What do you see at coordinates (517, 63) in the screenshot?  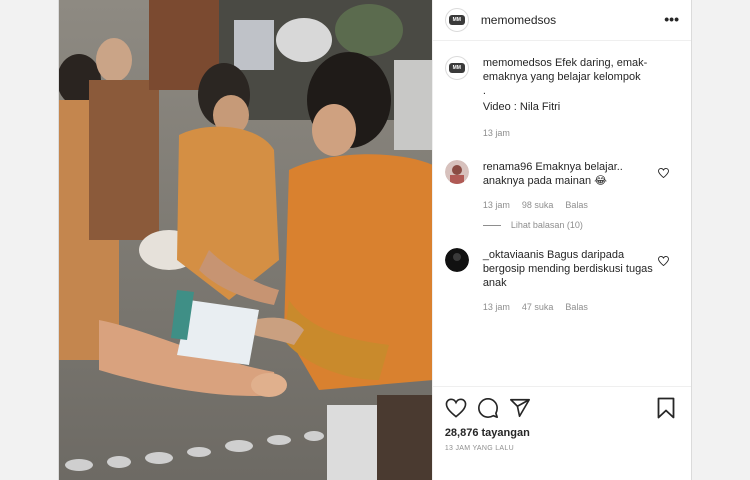 I see `caption-username: memomedsos` at bounding box center [517, 63].